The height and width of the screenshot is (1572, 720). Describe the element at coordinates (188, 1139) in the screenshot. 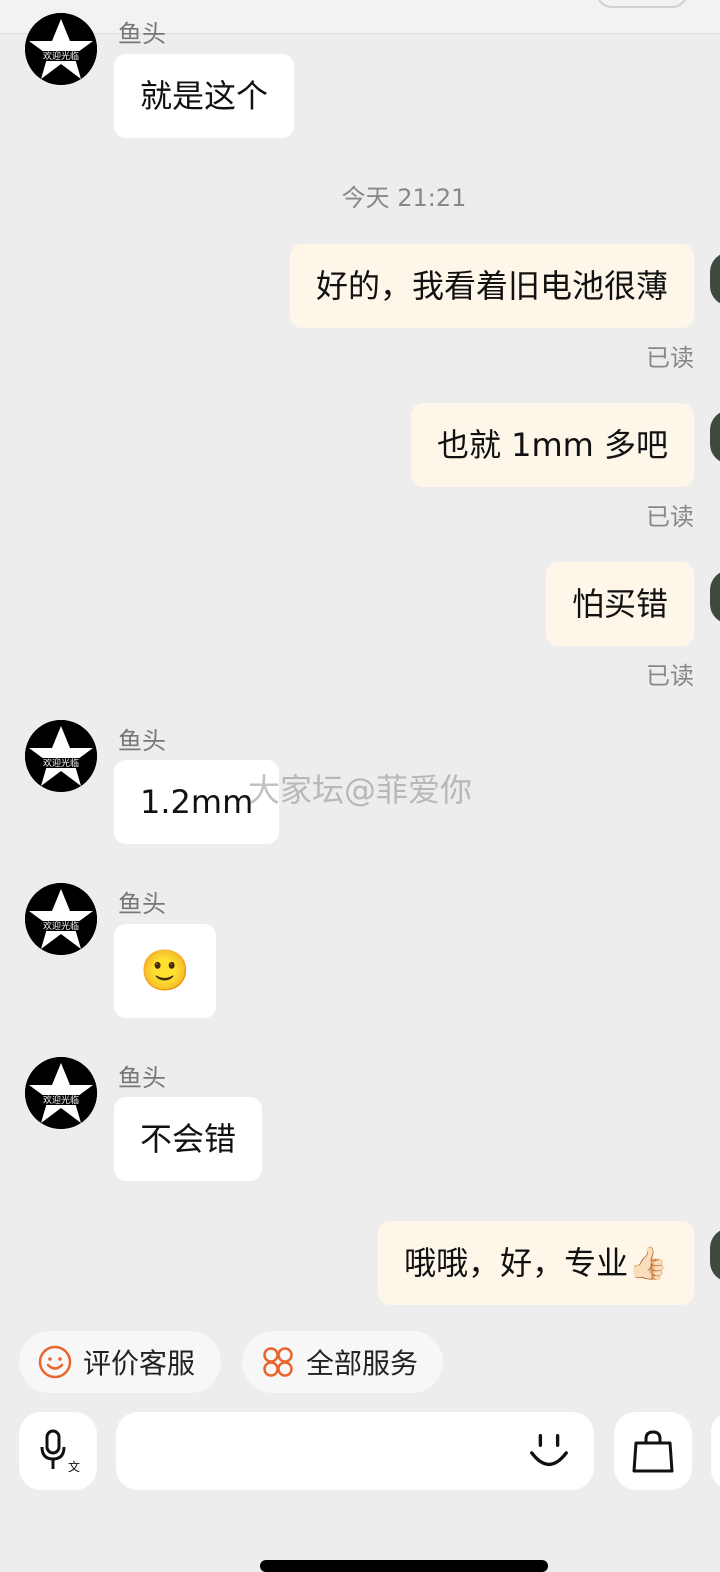

I see `message-bubble: 不会错` at that location.